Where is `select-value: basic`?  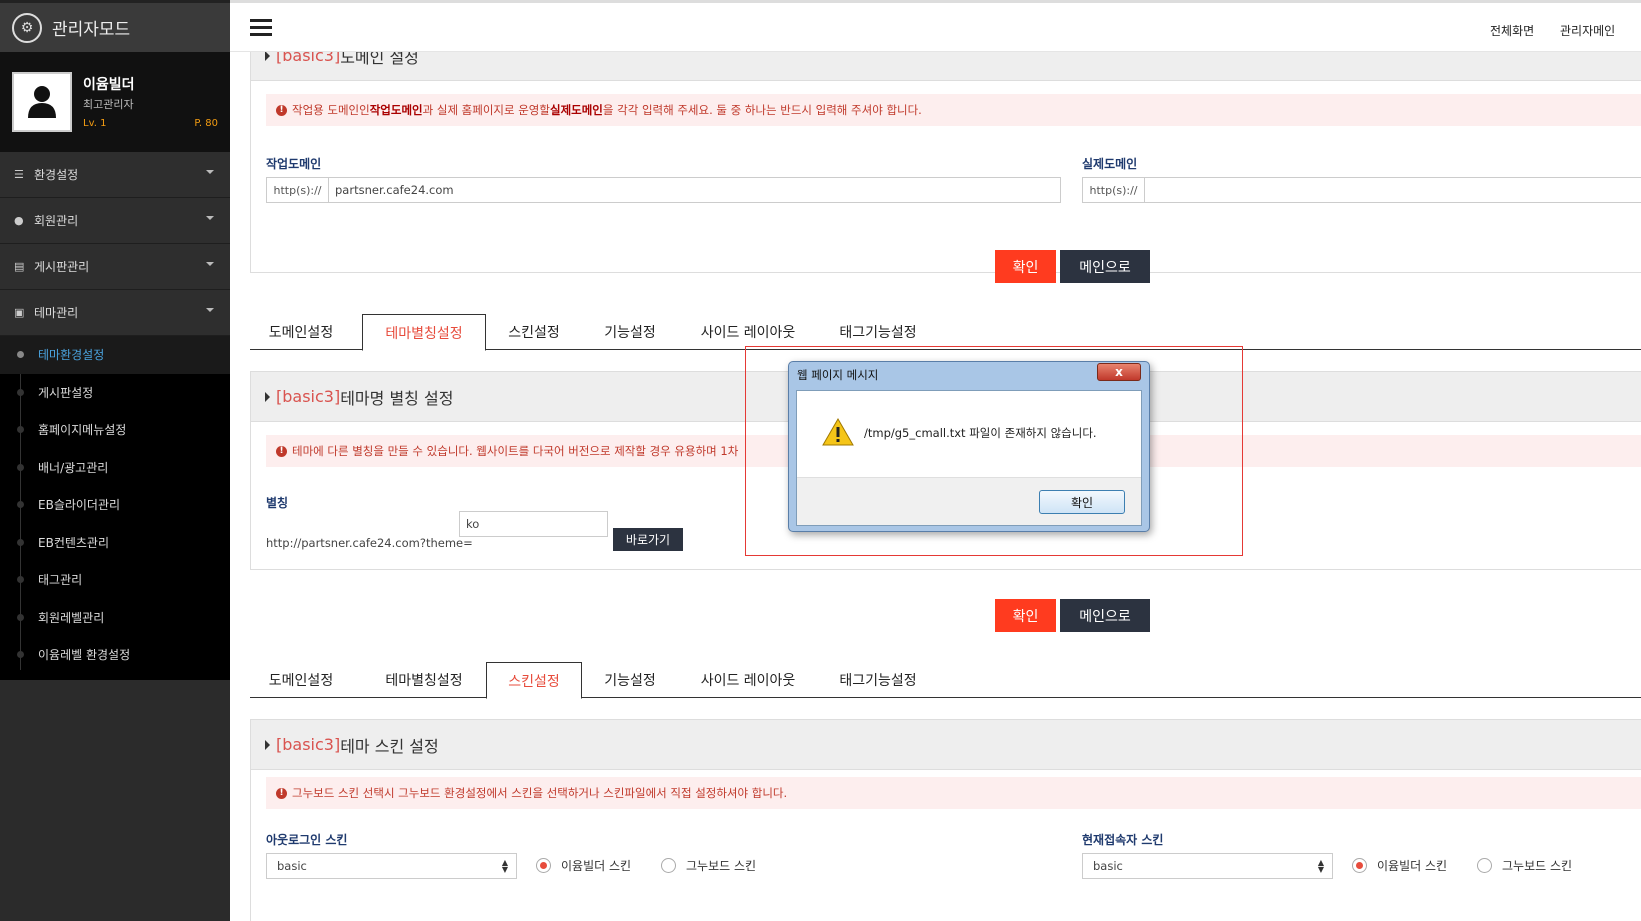
select-value: basic is located at coordinates (1108, 866).